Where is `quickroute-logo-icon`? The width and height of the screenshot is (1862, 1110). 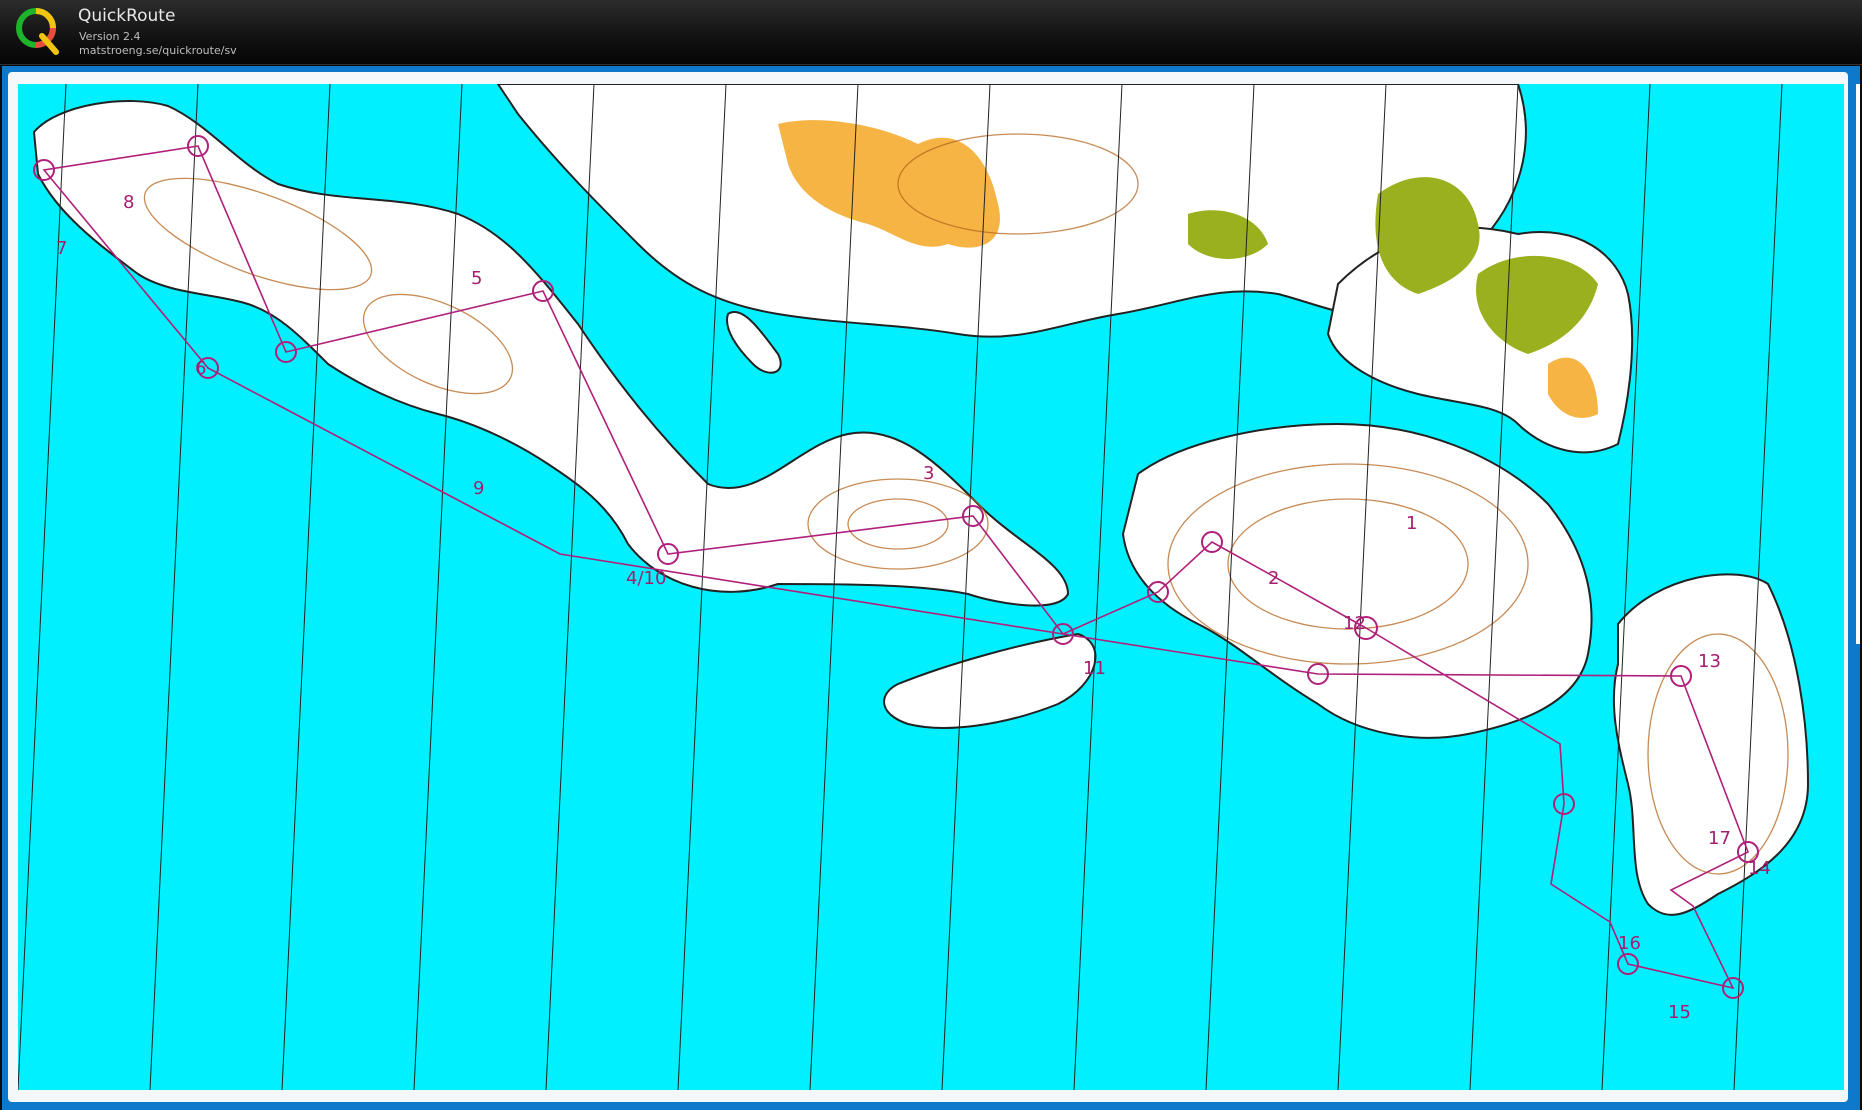
quickroute-logo-icon is located at coordinates (37, 31).